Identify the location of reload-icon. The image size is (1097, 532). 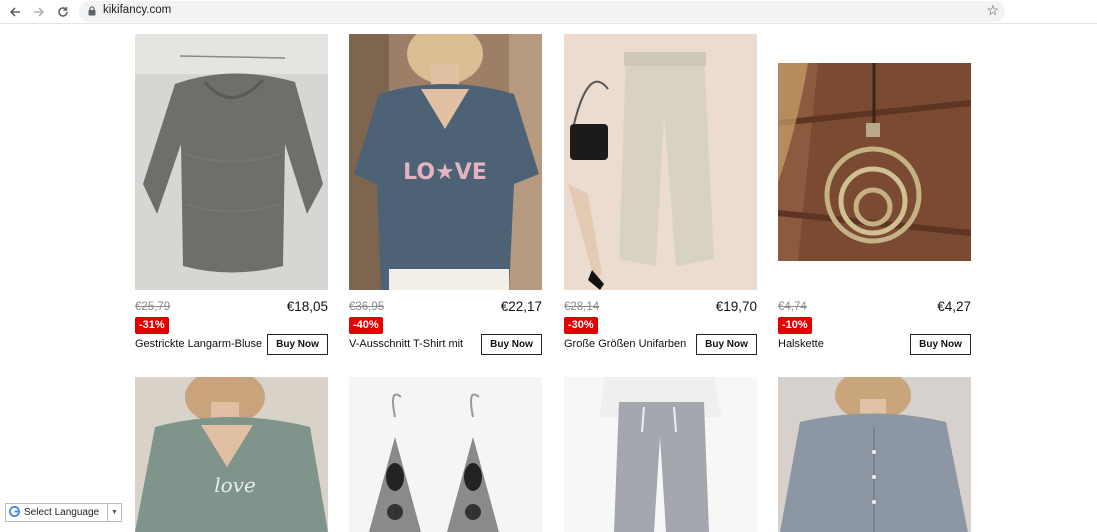
(63, 12).